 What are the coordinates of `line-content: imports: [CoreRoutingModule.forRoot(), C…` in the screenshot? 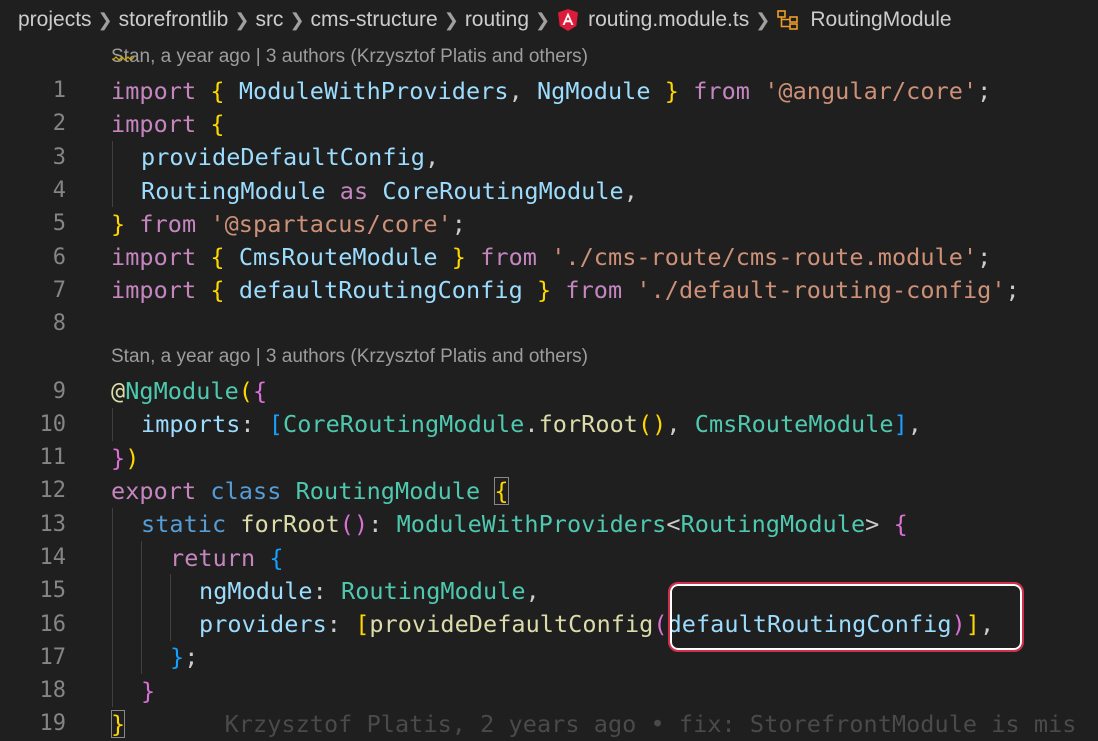 It's located at (531, 424).